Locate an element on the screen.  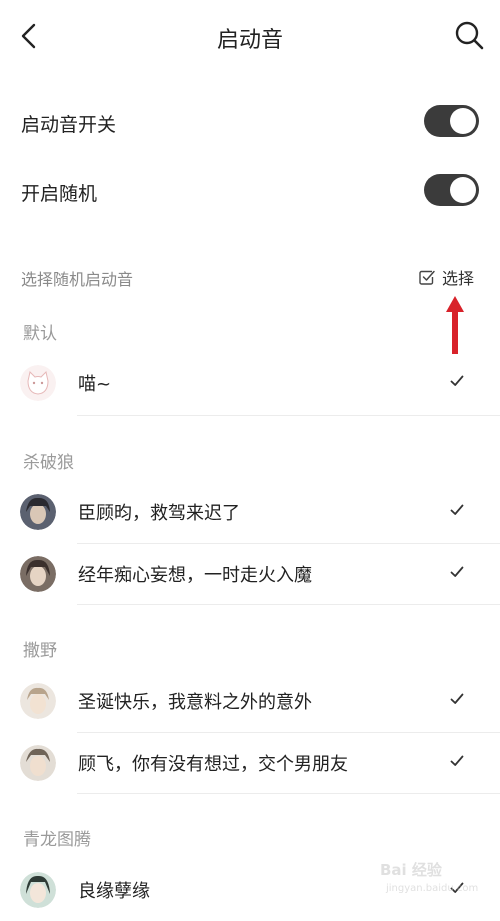
select-button: 选择 is located at coordinates (446, 277).